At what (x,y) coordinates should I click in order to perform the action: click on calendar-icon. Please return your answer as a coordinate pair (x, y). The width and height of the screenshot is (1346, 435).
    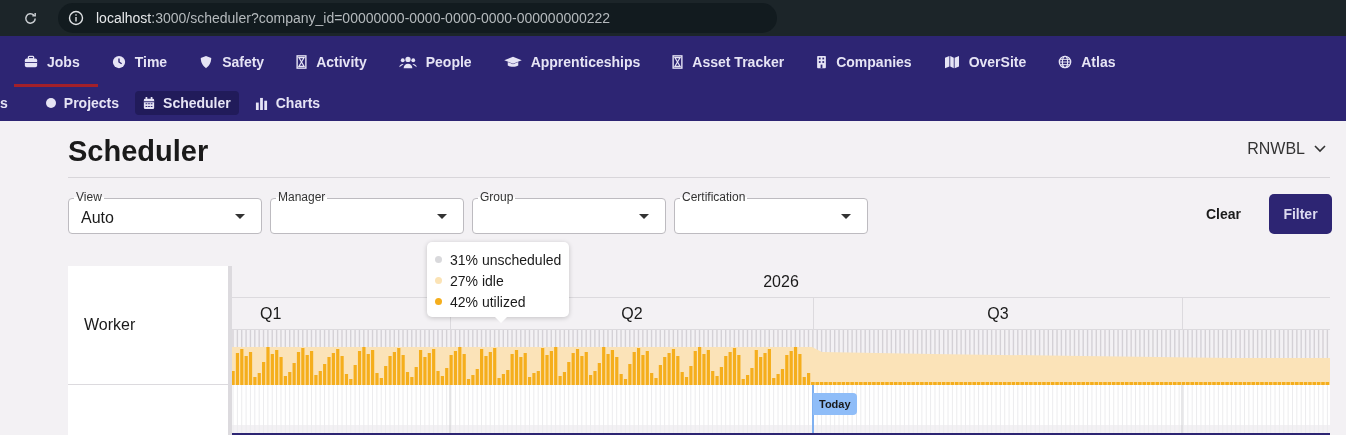
    Looking at the image, I should click on (149, 103).